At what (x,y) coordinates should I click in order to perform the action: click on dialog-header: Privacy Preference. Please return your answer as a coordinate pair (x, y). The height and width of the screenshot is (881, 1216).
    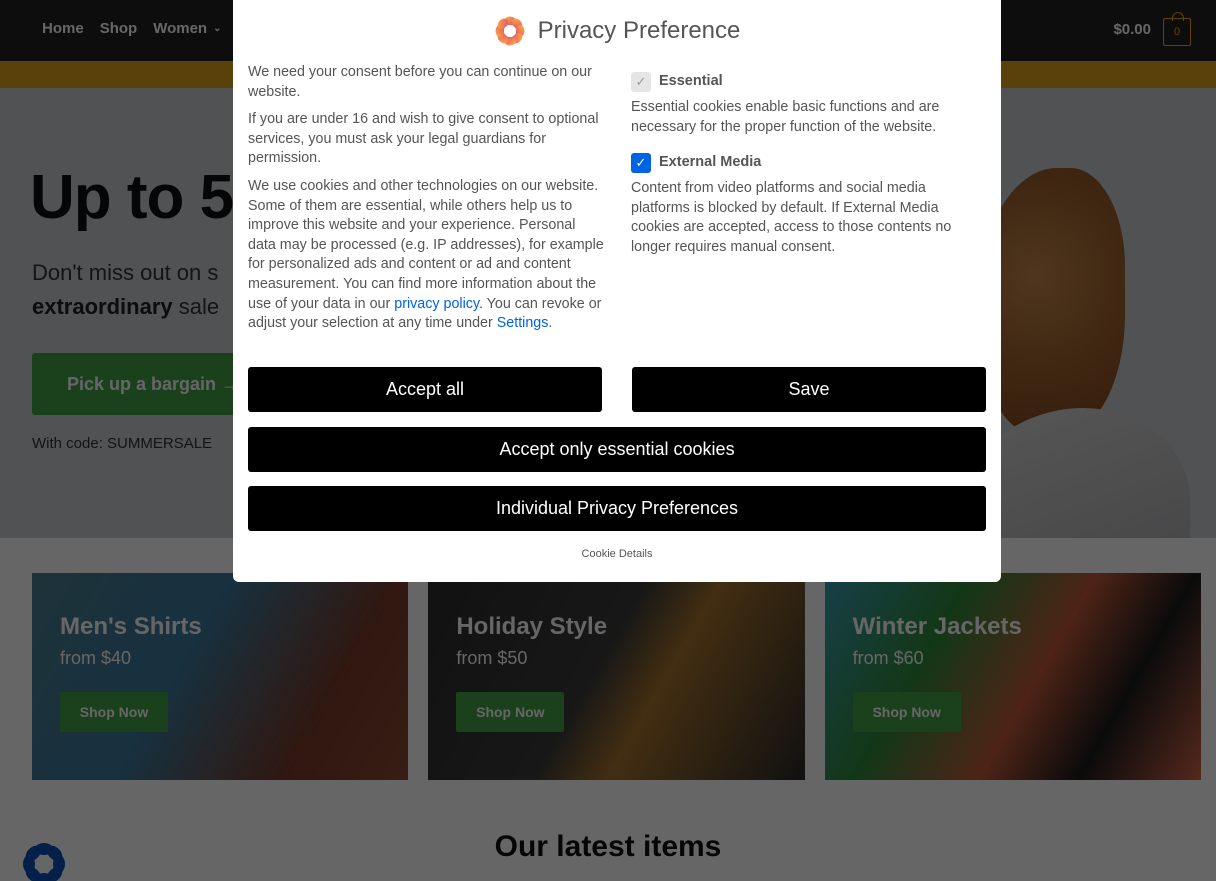
    Looking at the image, I should click on (617, 31).